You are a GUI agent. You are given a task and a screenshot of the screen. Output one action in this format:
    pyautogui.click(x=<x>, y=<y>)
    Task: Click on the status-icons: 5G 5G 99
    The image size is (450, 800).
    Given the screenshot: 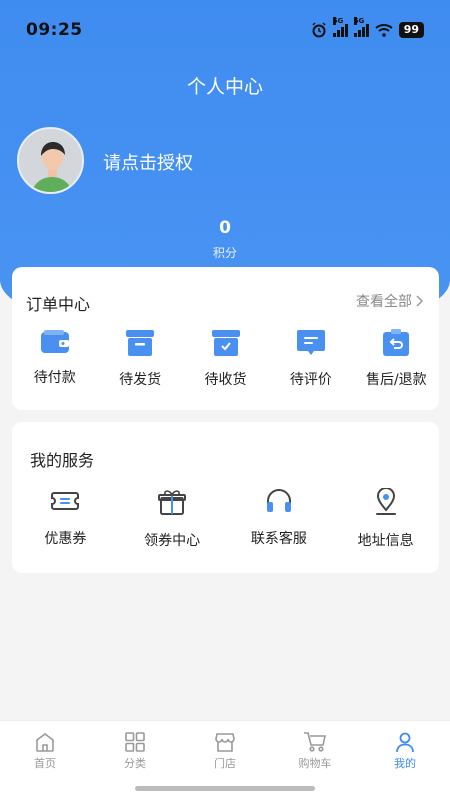 What is the action you would take?
    pyautogui.click(x=367, y=27)
    